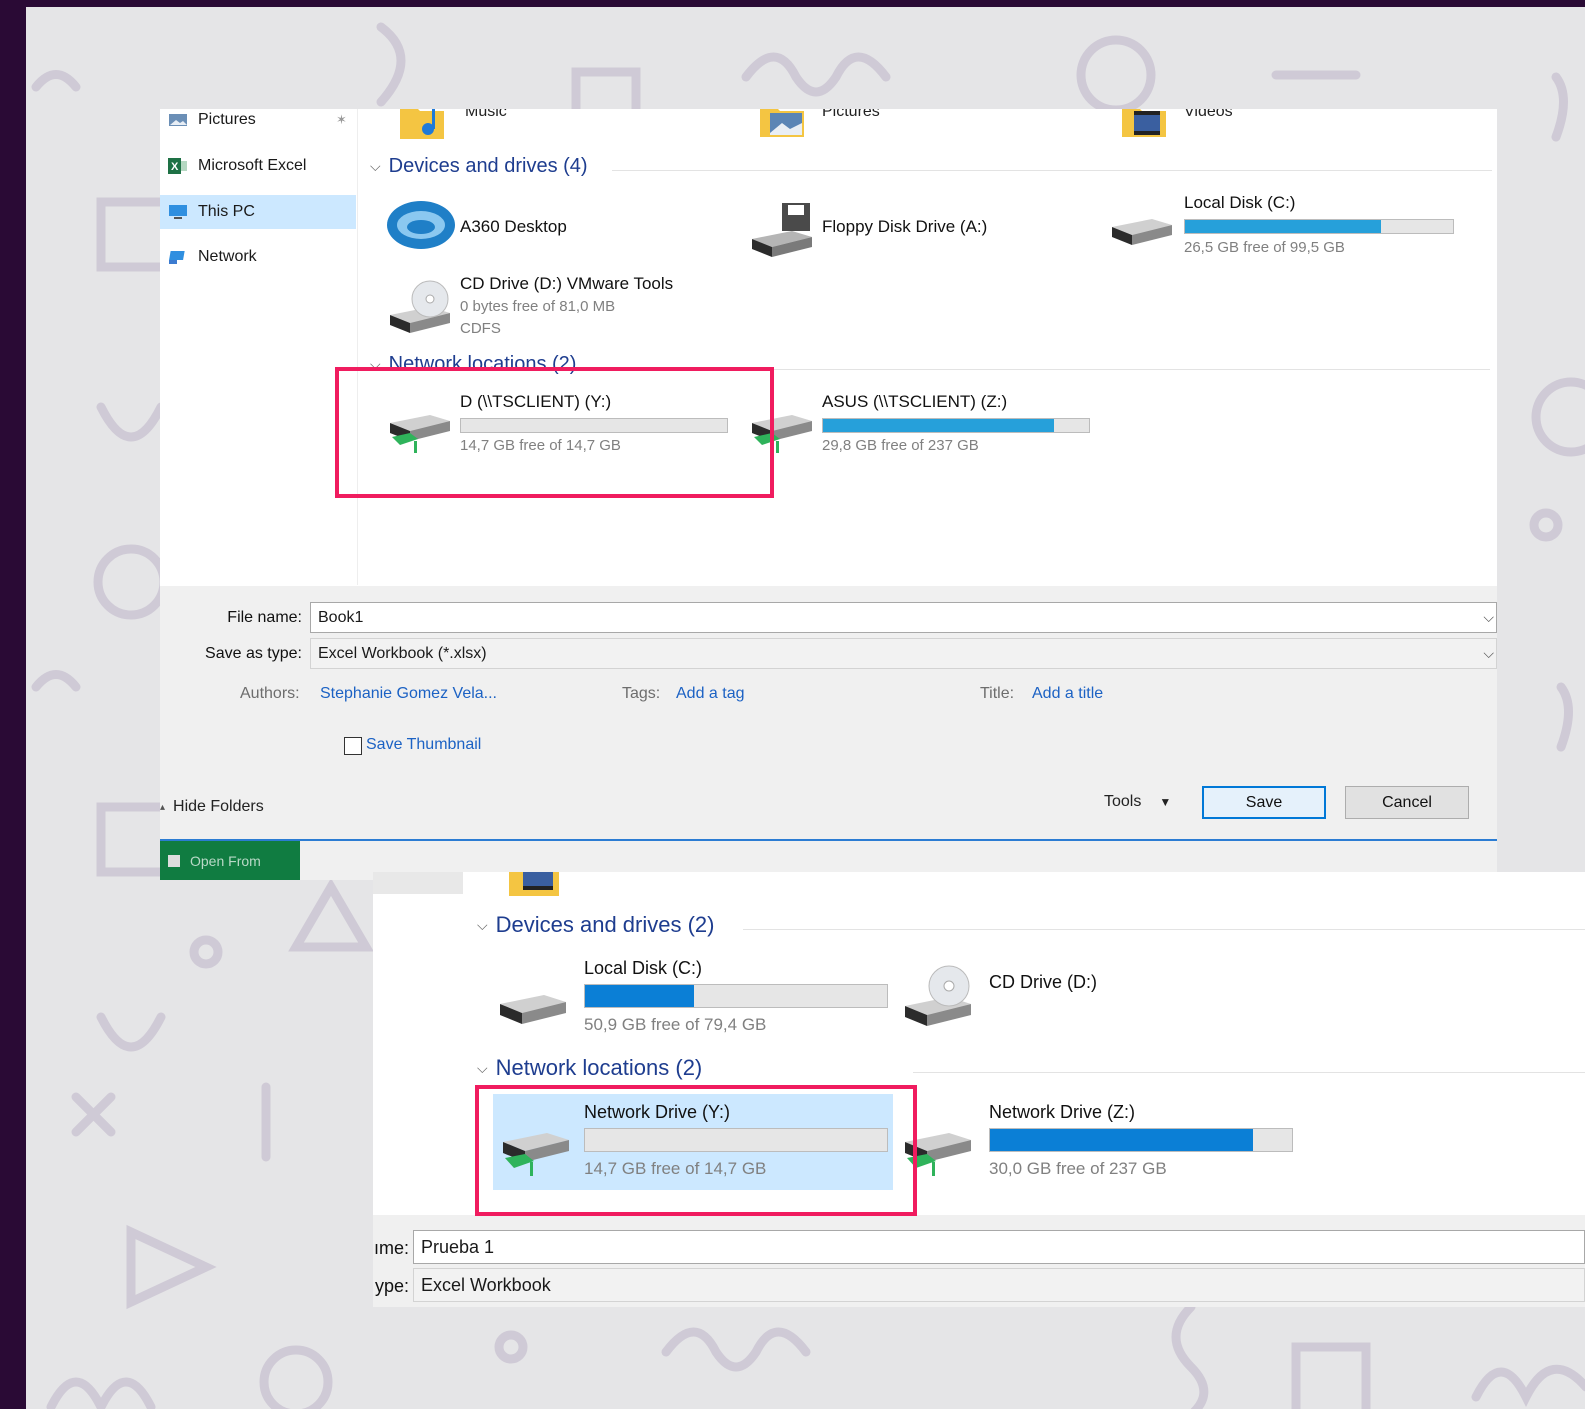 This screenshot has width=1585, height=1409. What do you see at coordinates (851, 114) in the screenshot?
I see `folder-pictures-label: Pictures` at bounding box center [851, 114].